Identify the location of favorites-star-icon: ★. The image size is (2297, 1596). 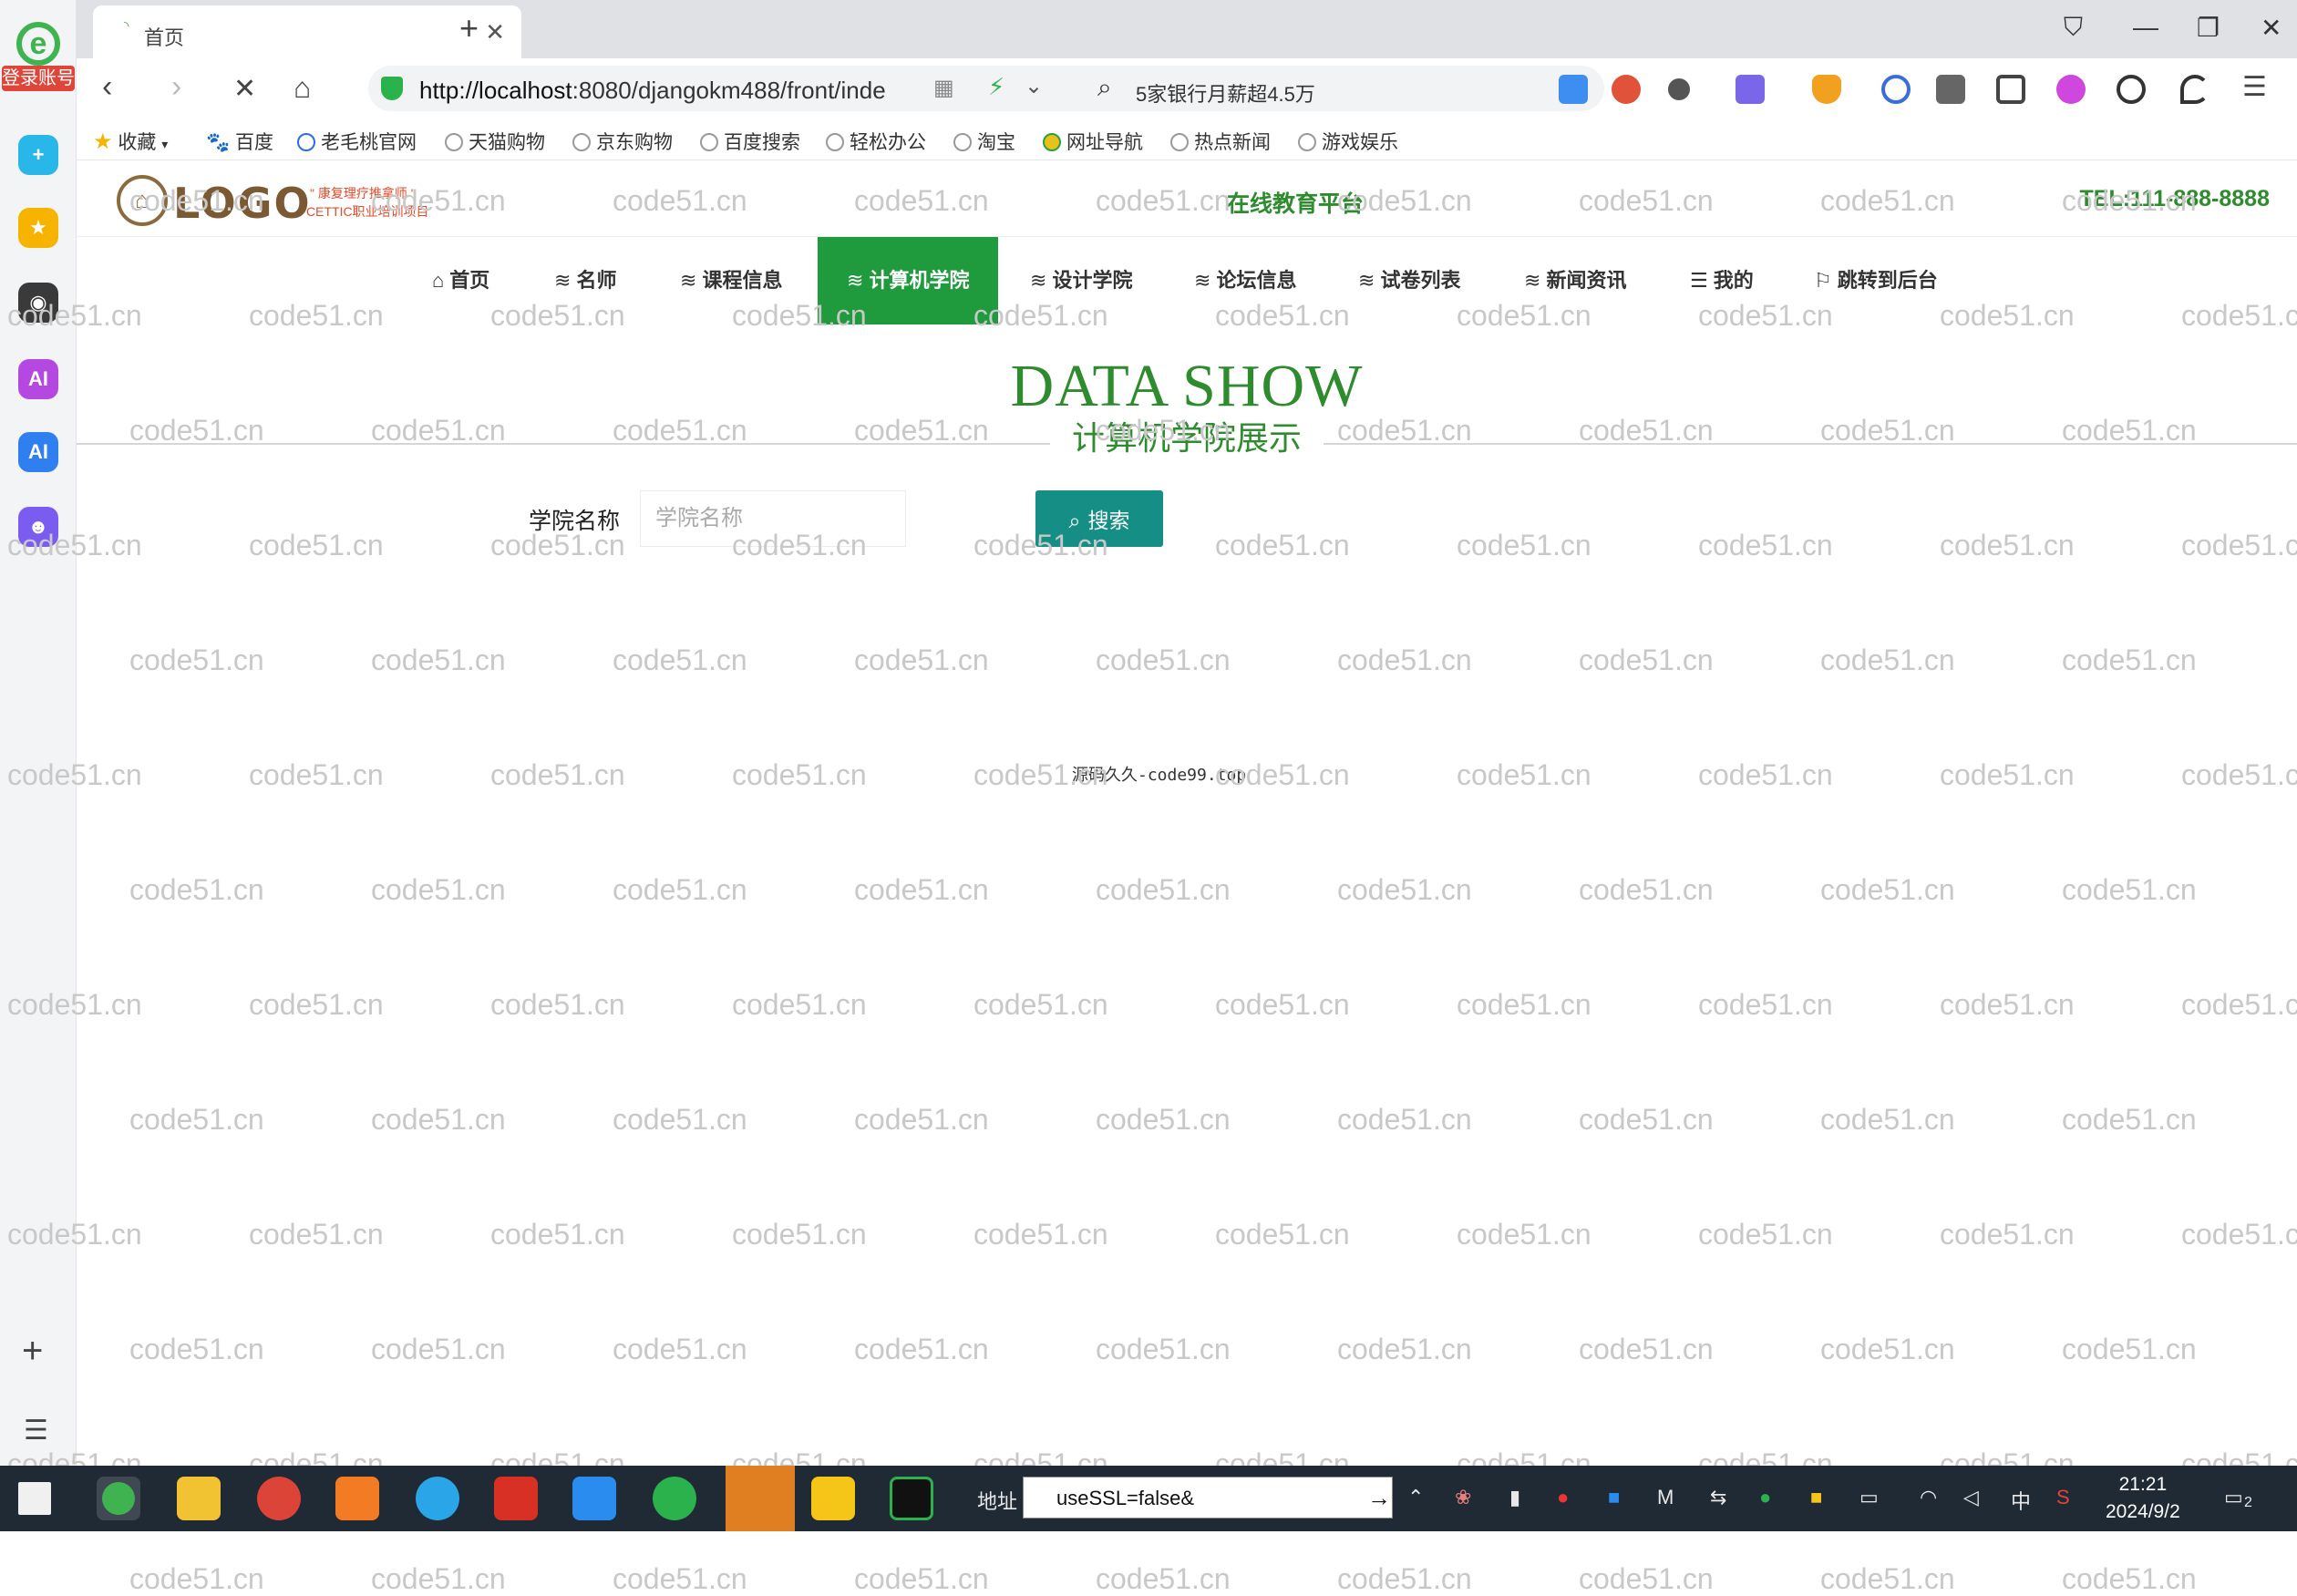
(38, 228).